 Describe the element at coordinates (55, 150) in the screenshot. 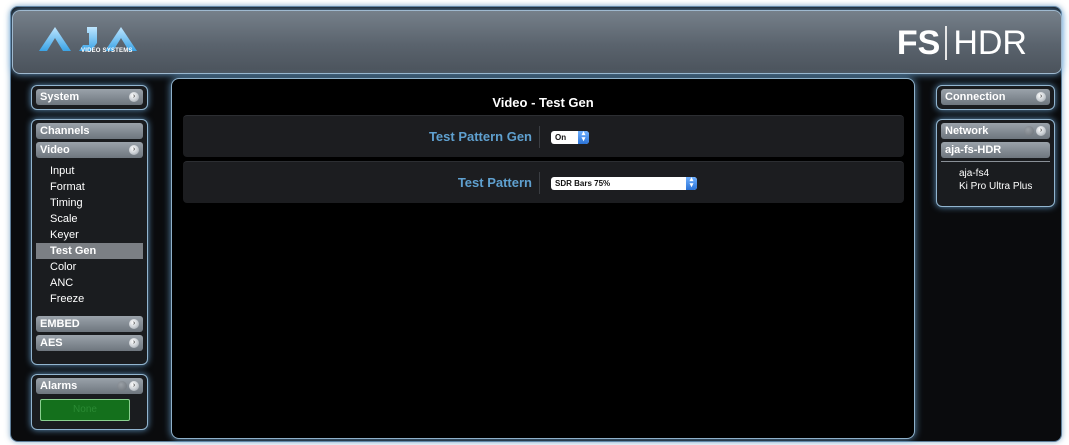

I see `video-label: Video` at that location.